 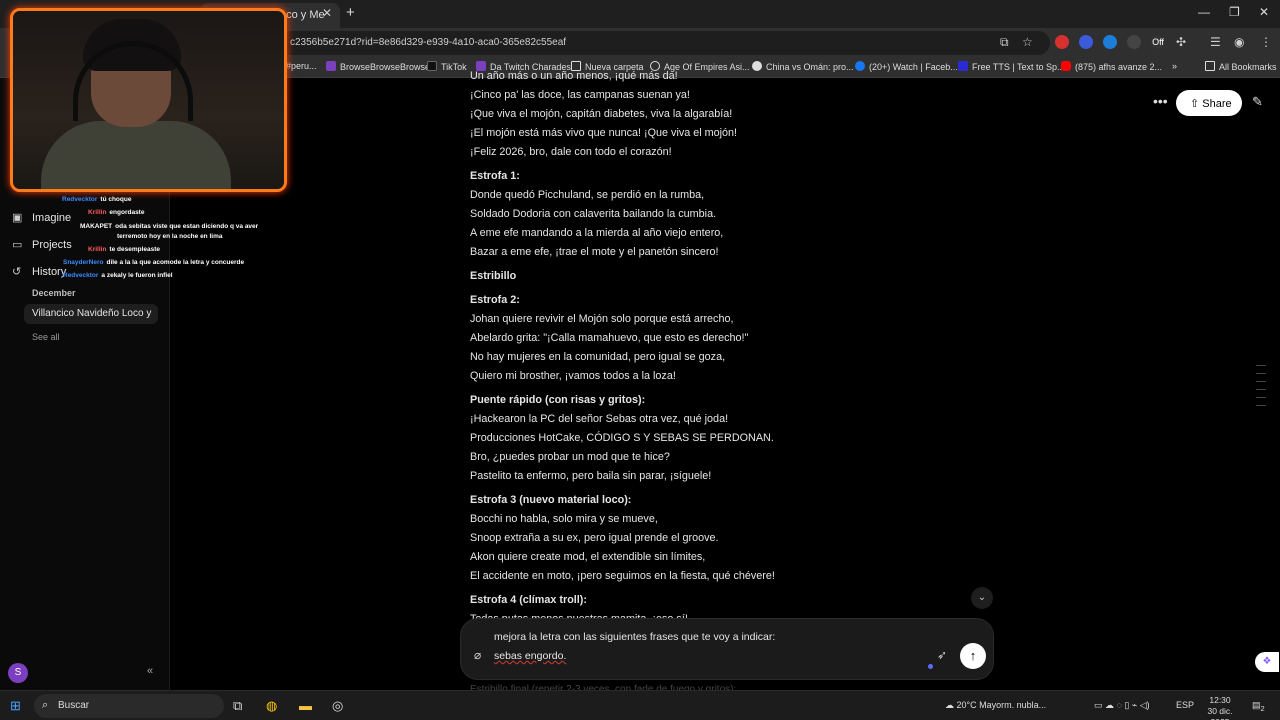 I want to click on sidebar-item-label: Projects, so click(x=52, y=245).